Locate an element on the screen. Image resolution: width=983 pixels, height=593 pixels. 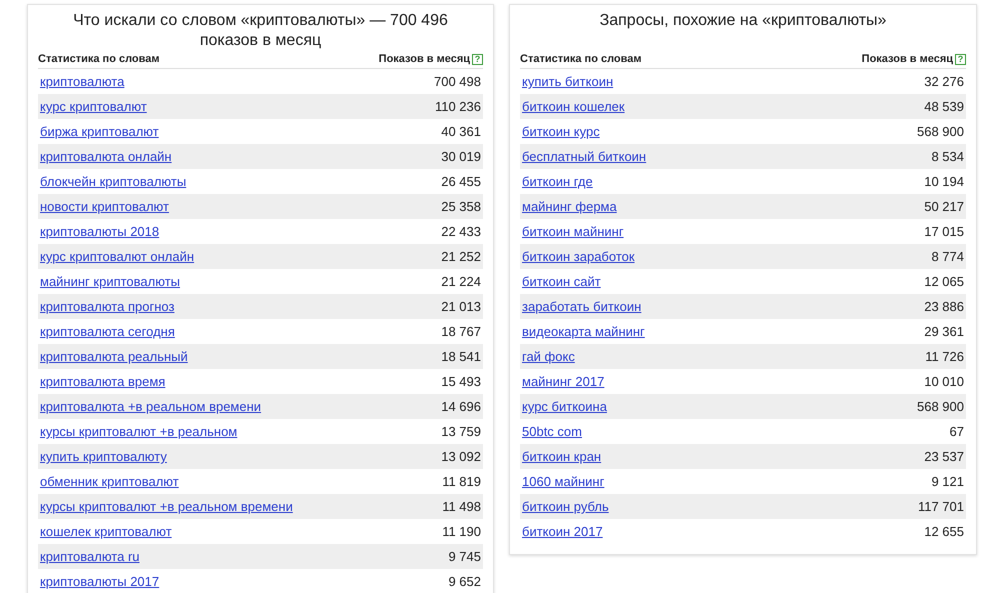
keyword-link: биткоин курс is located at coordinates (561, 131).